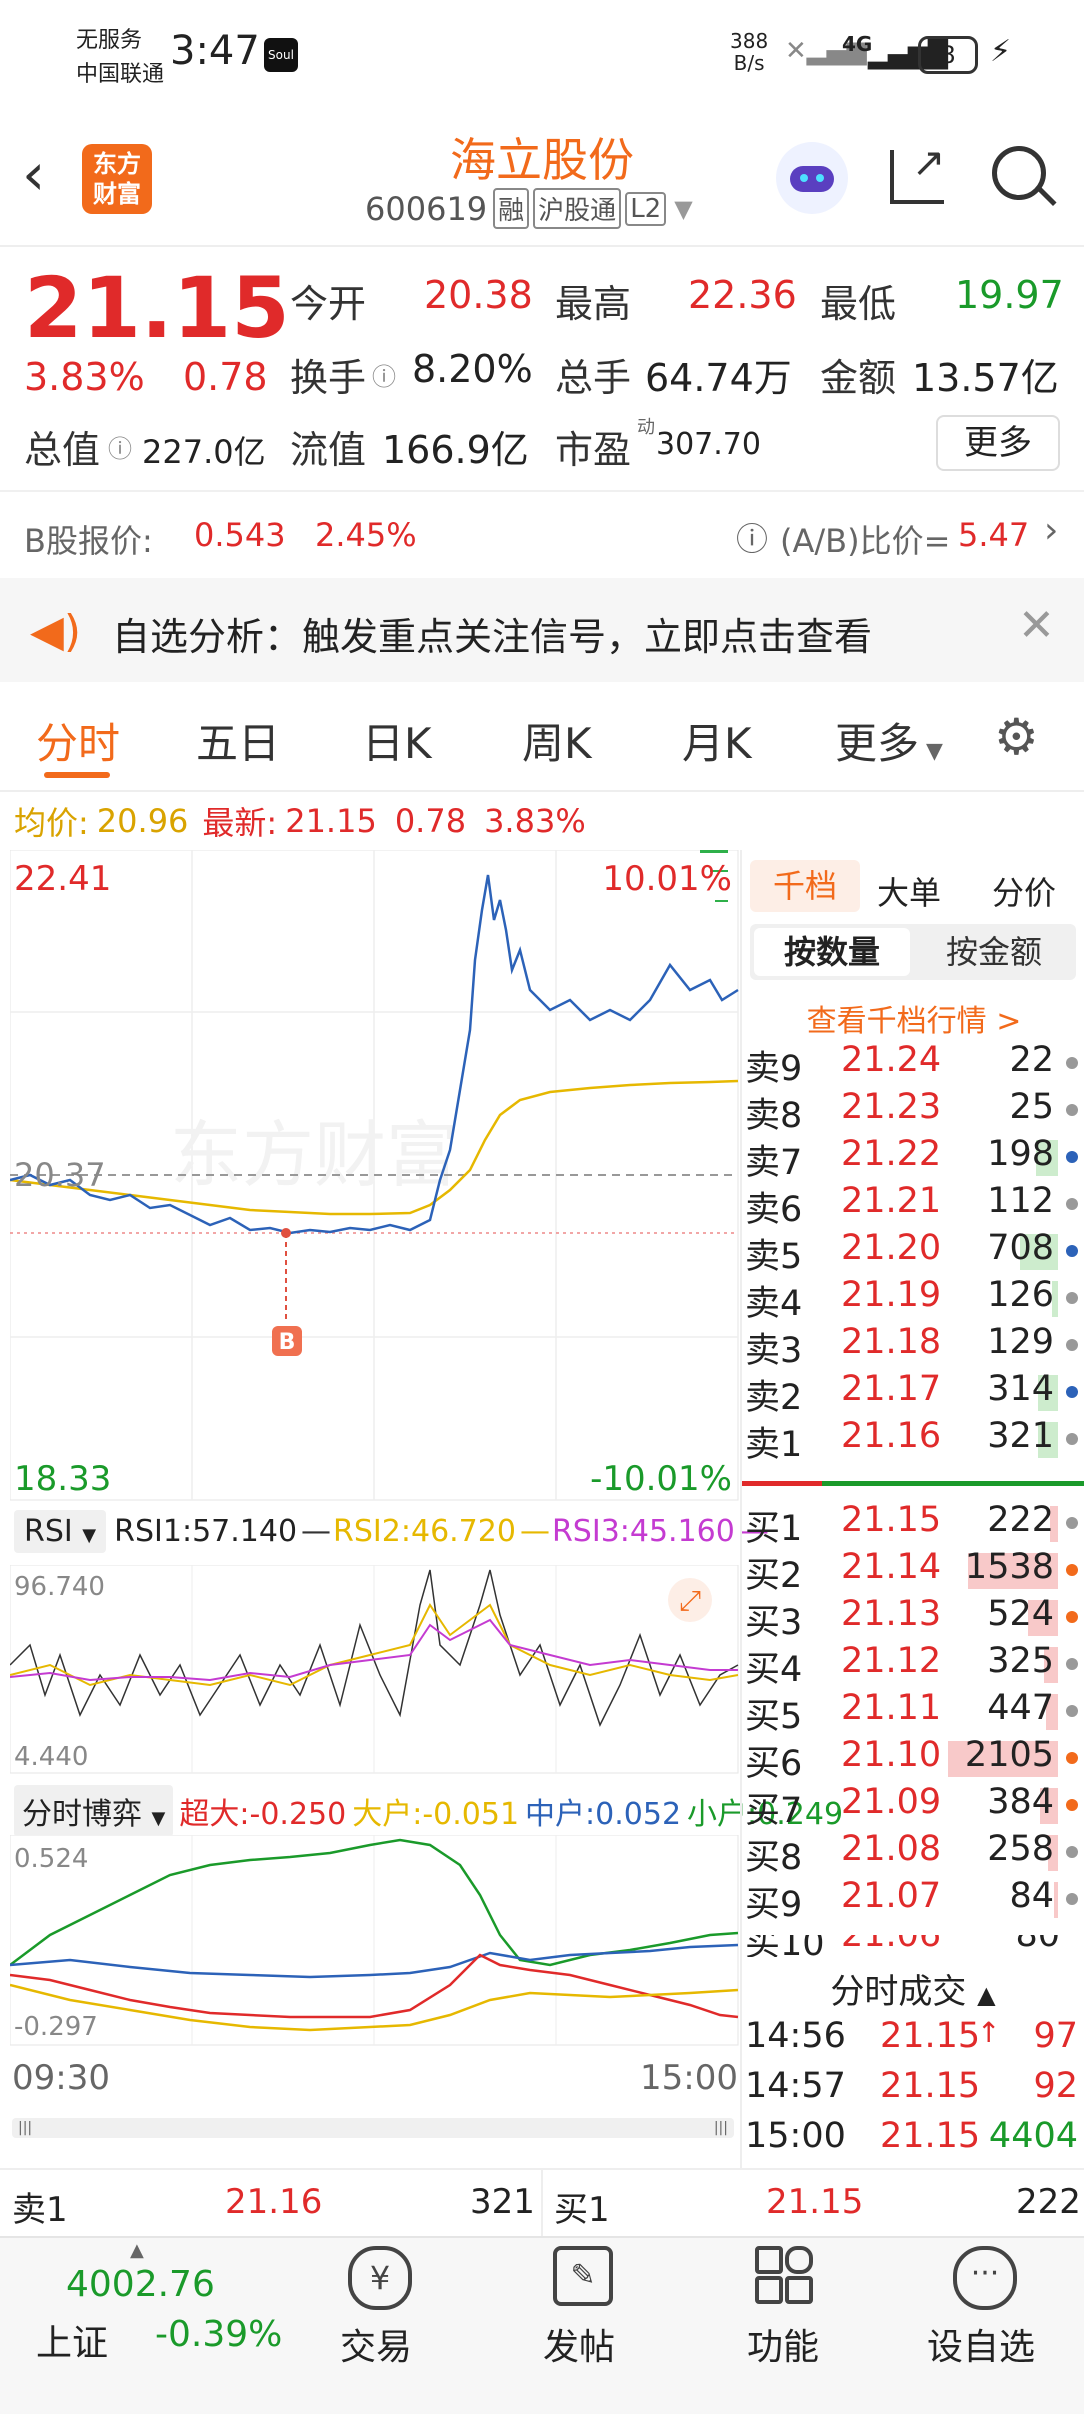 This screenshot has height=2414, width=1084. Describe the element at coordinates (795, 2086) in the screenshot. I see `trade-time: 14:57` at that location.